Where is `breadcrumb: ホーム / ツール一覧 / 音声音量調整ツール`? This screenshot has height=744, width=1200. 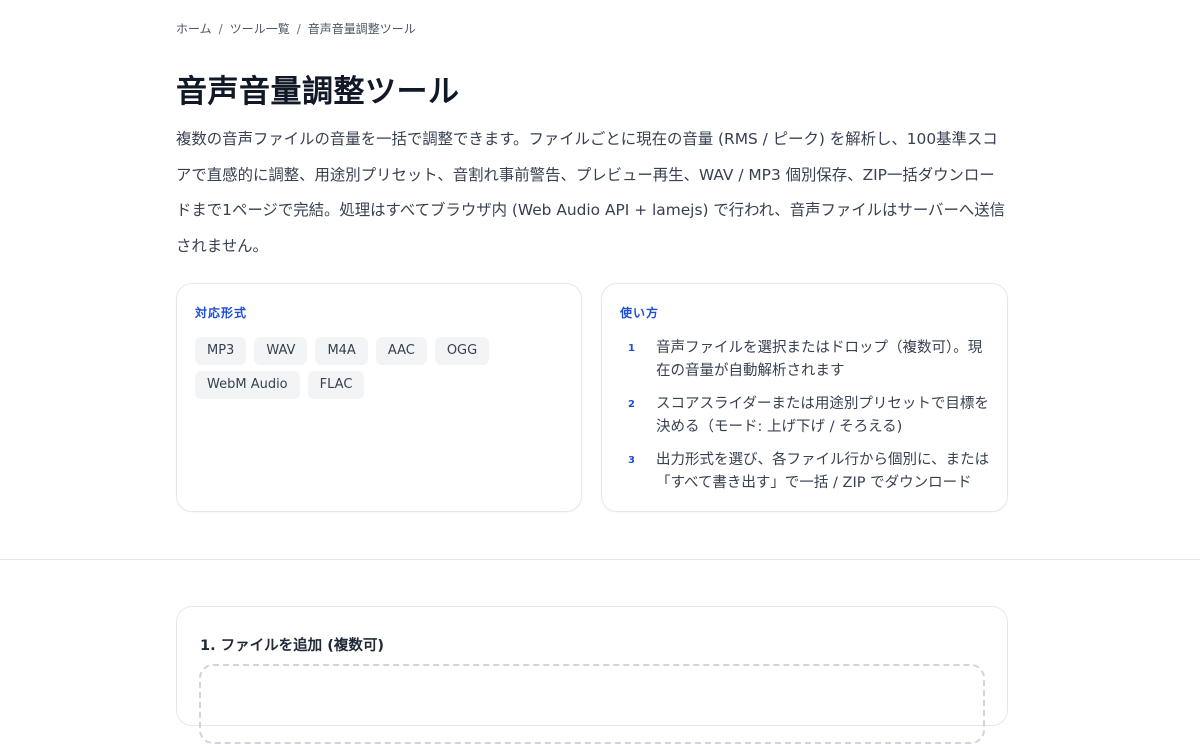
breadcrumb: ホーム / ツール一覧 / 音声音量調整ツール is located at coordinates (296, 28).